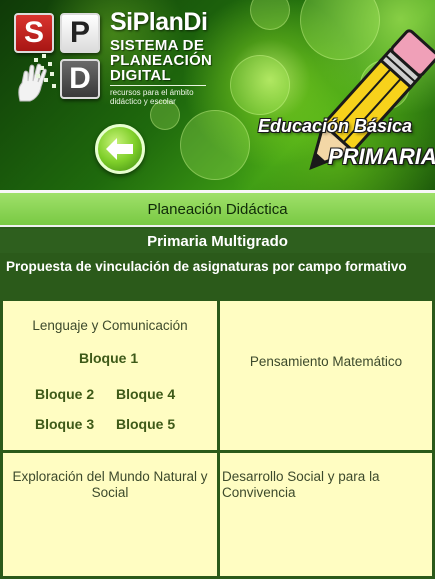 This screenshot has width=435, height=579. I want to click on brand-title: SiPlanDi, so click(159, 22).